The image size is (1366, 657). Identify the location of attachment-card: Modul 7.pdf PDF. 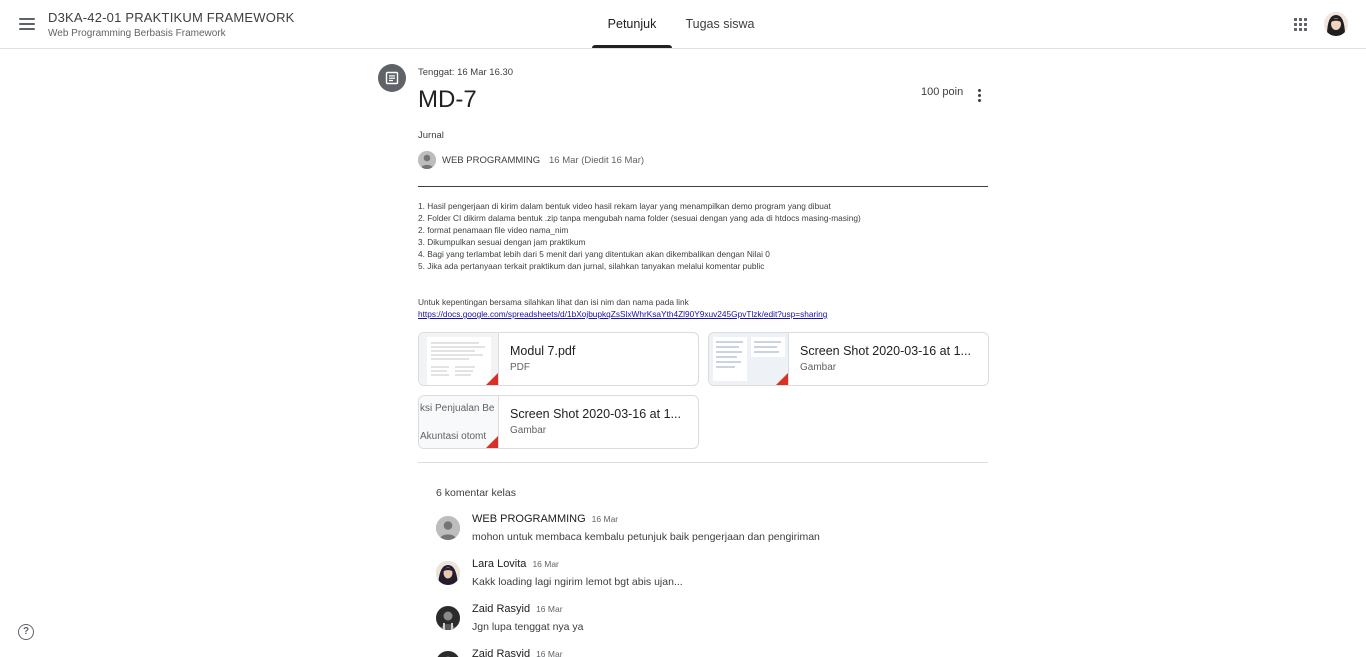
(558, 359).